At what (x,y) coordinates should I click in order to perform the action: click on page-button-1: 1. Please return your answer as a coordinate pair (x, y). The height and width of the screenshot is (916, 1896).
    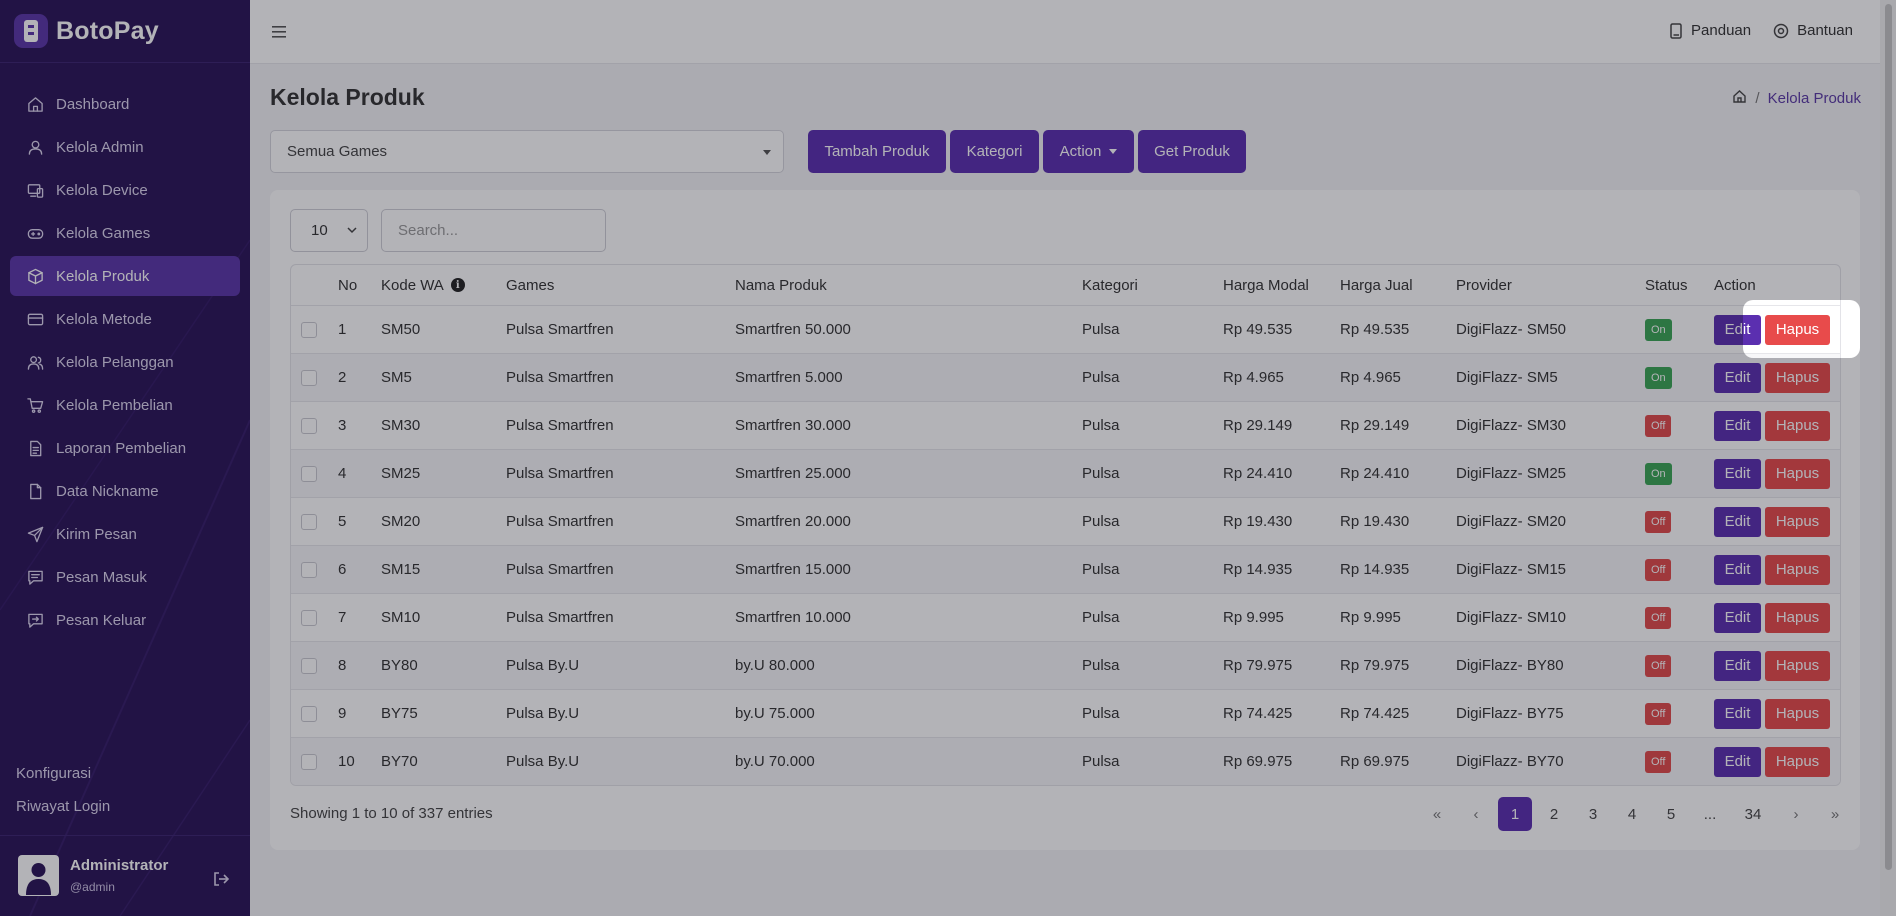
    Looking at the image, I should click on (1515, 814).